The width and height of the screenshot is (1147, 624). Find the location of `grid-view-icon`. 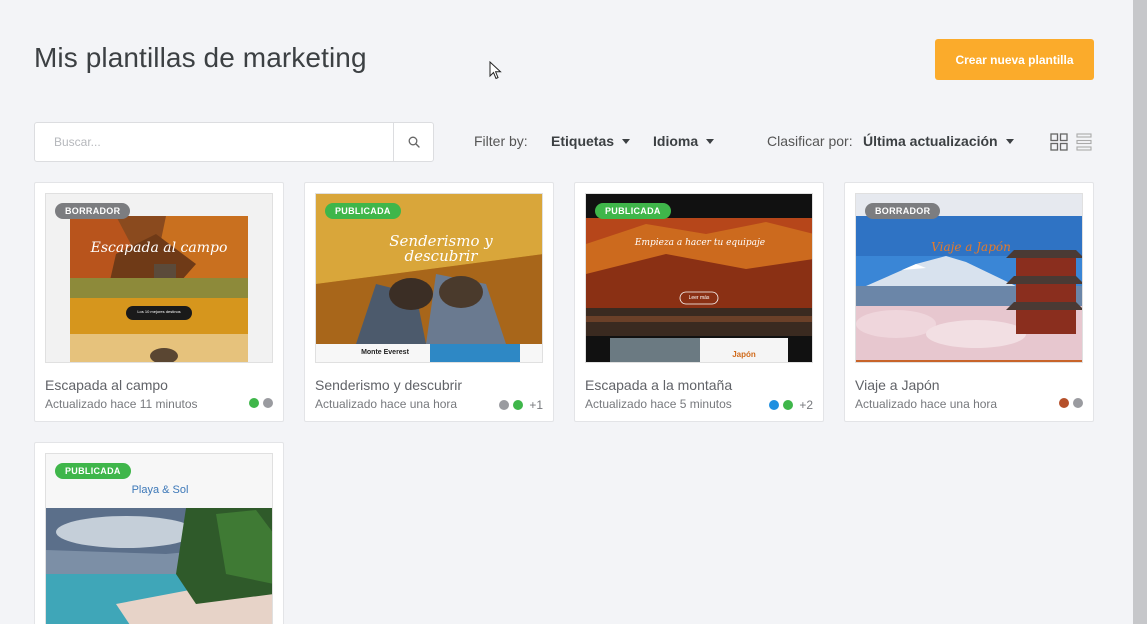

grid-view-icon is located at coordinates (1059, 142).